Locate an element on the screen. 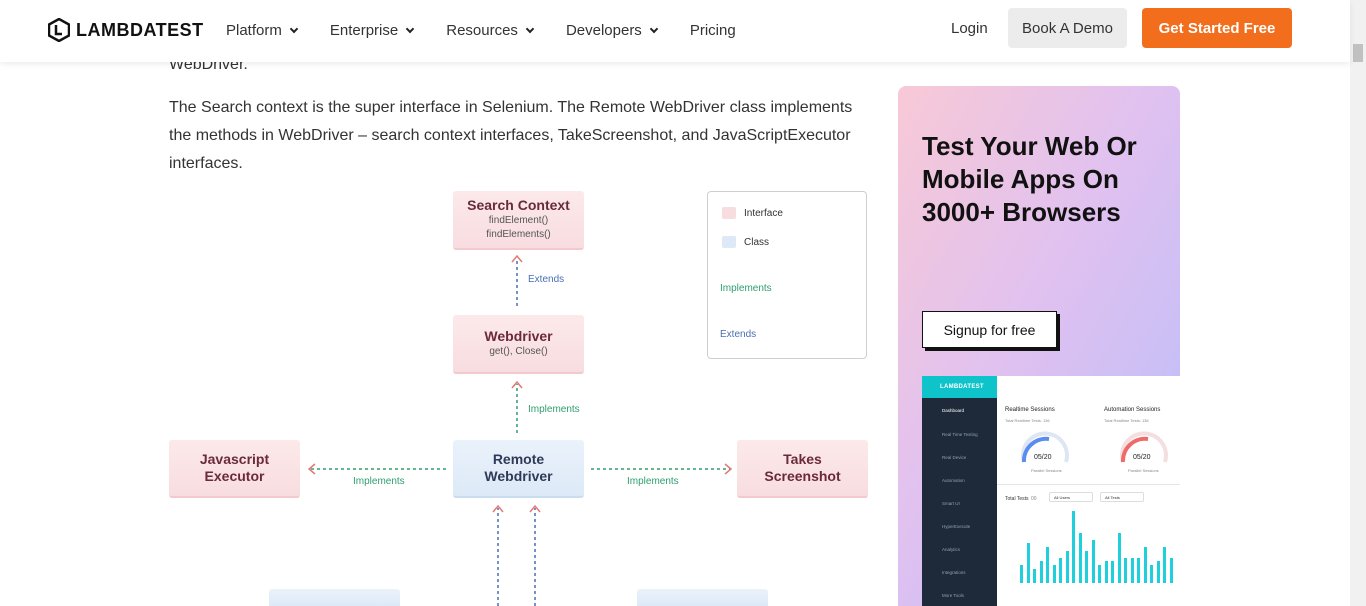 This screenshot has width=1366, height=606. legend-interface-swatch is located at coordinates (729, 213).